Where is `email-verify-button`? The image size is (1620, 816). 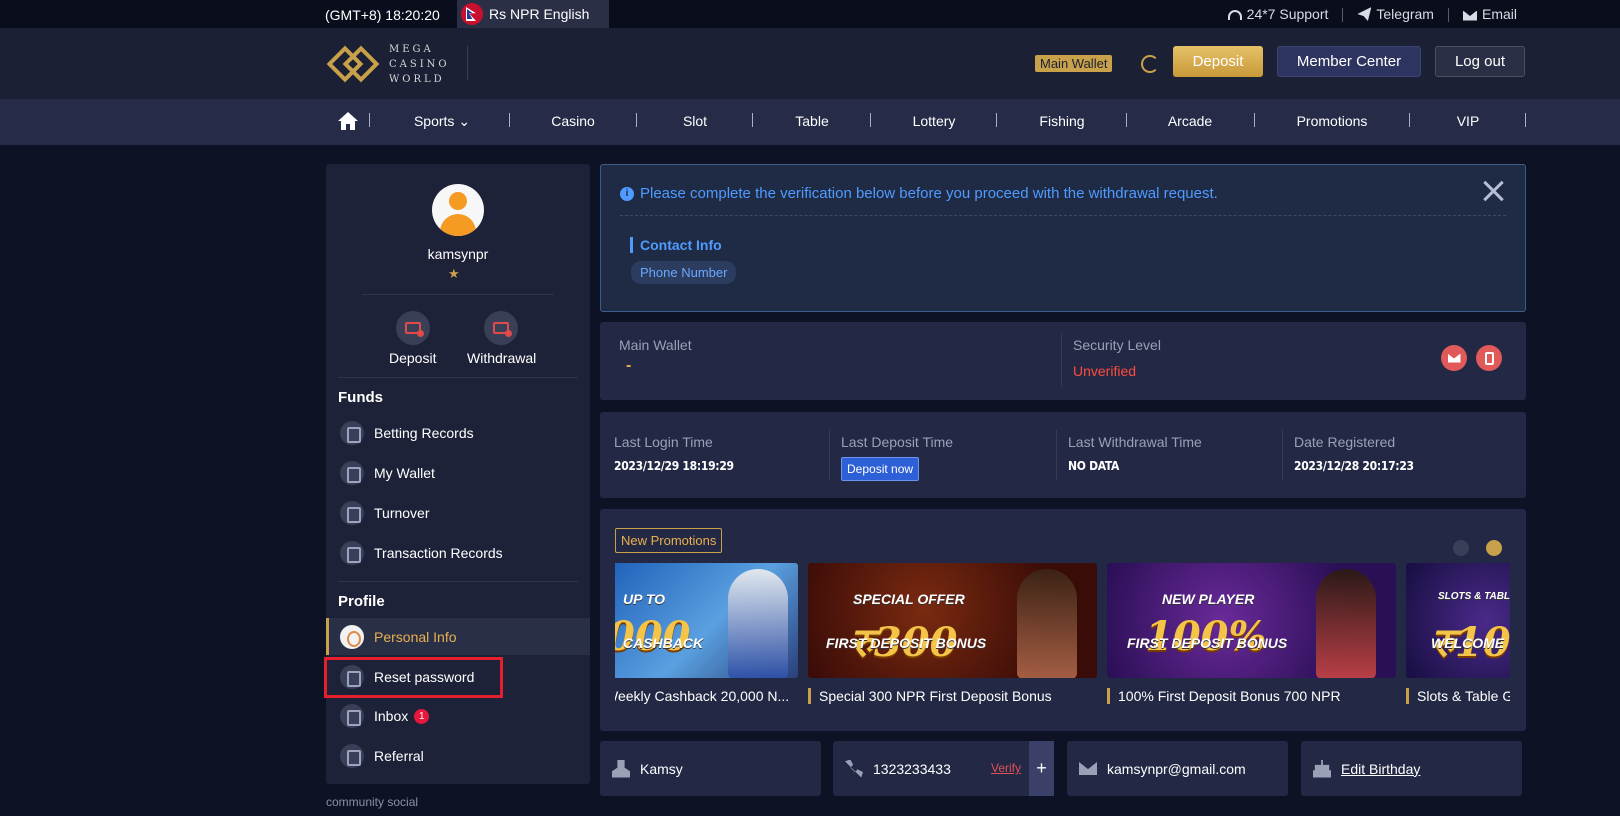
email-verify-button is located at coordinates (1454, 358).